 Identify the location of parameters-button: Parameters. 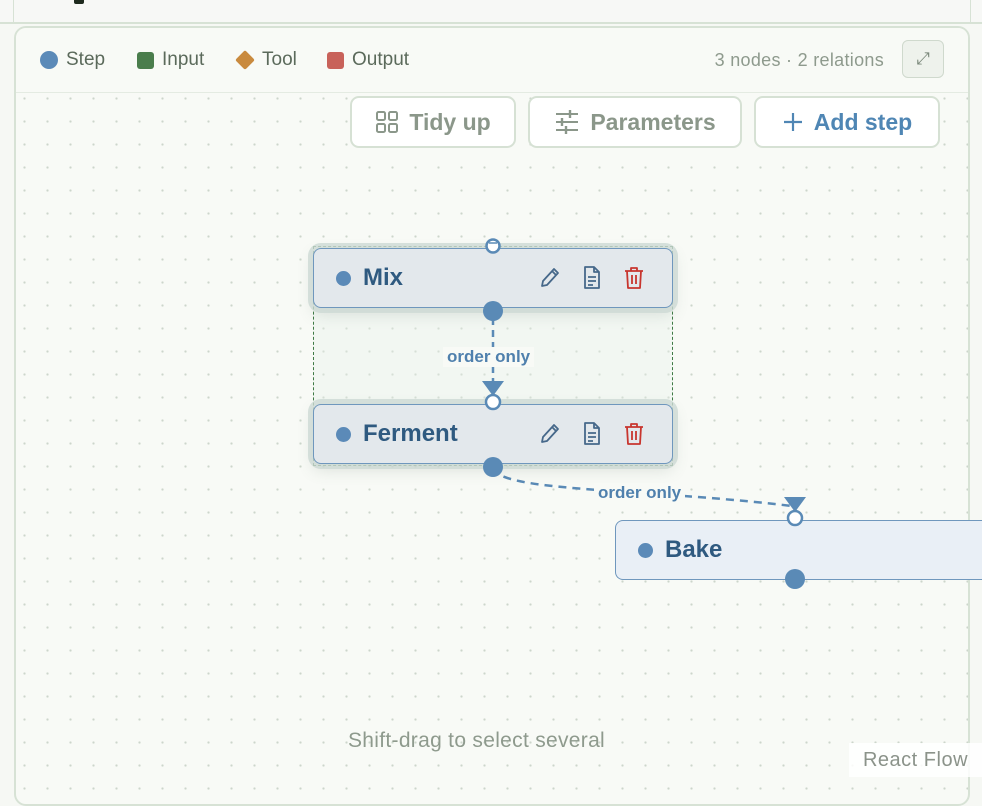
(635, 122).